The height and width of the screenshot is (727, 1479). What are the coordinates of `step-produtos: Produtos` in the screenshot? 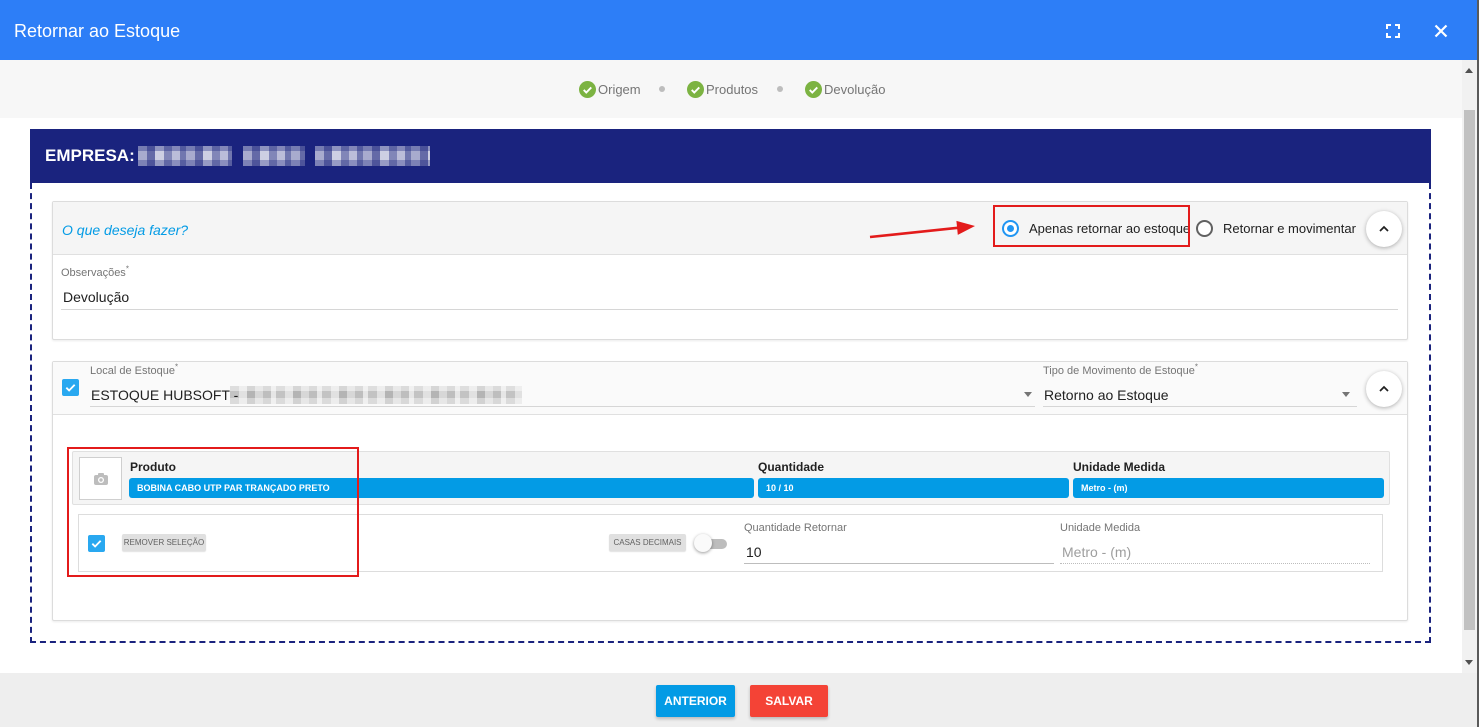 It's located at (732, 89).